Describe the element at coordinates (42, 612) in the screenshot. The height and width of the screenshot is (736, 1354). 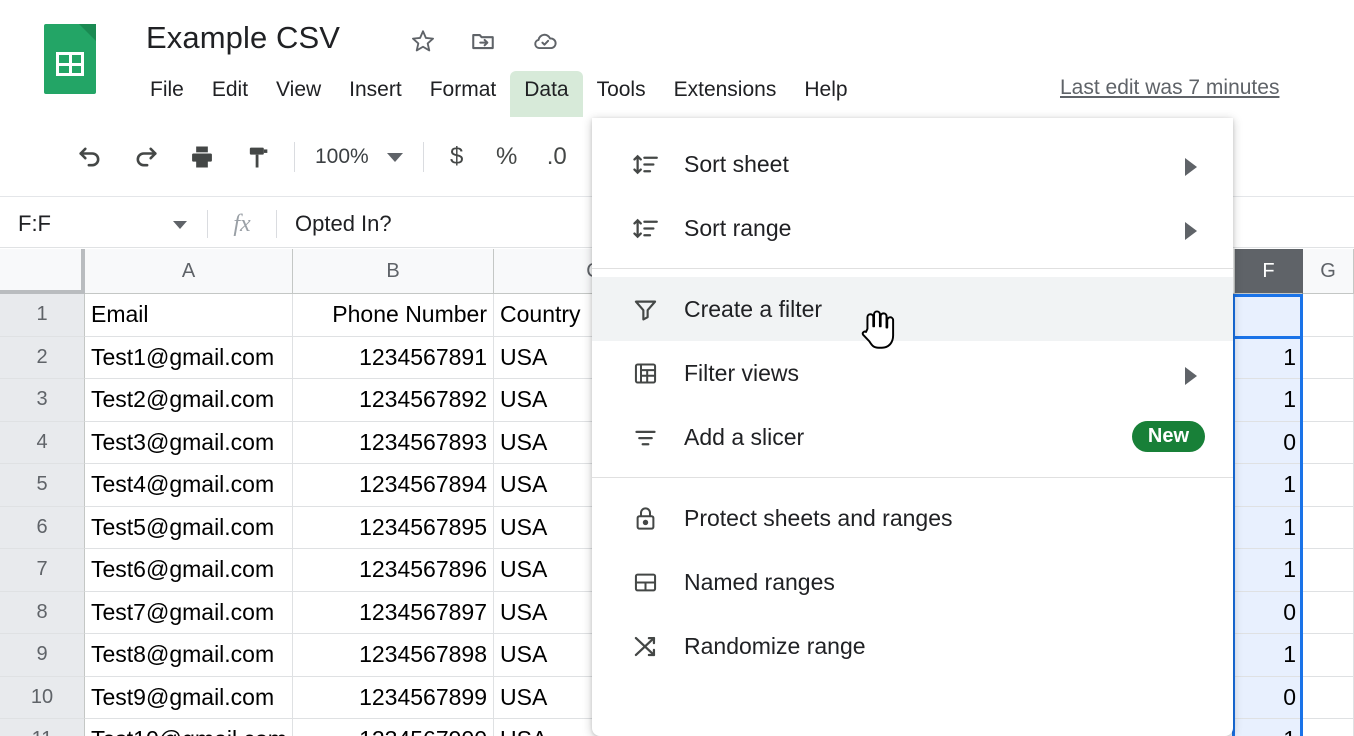
I see `row-header-8: 8` at that location.